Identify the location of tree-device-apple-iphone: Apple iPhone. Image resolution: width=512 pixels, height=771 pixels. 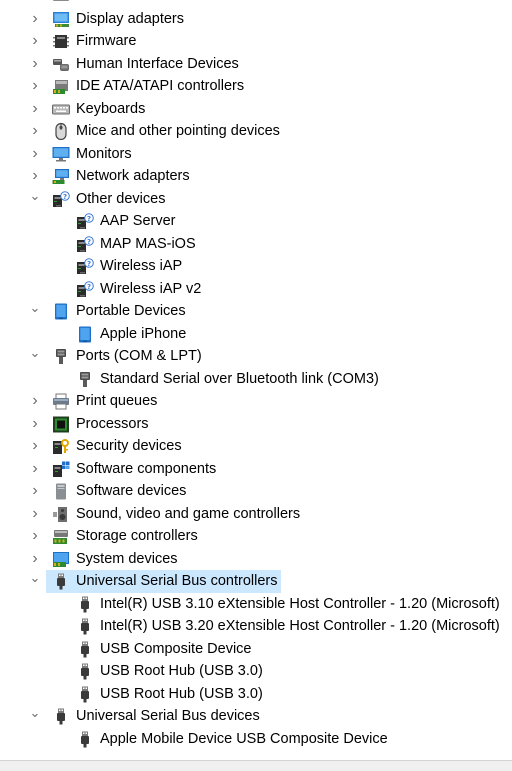
(256, 334).